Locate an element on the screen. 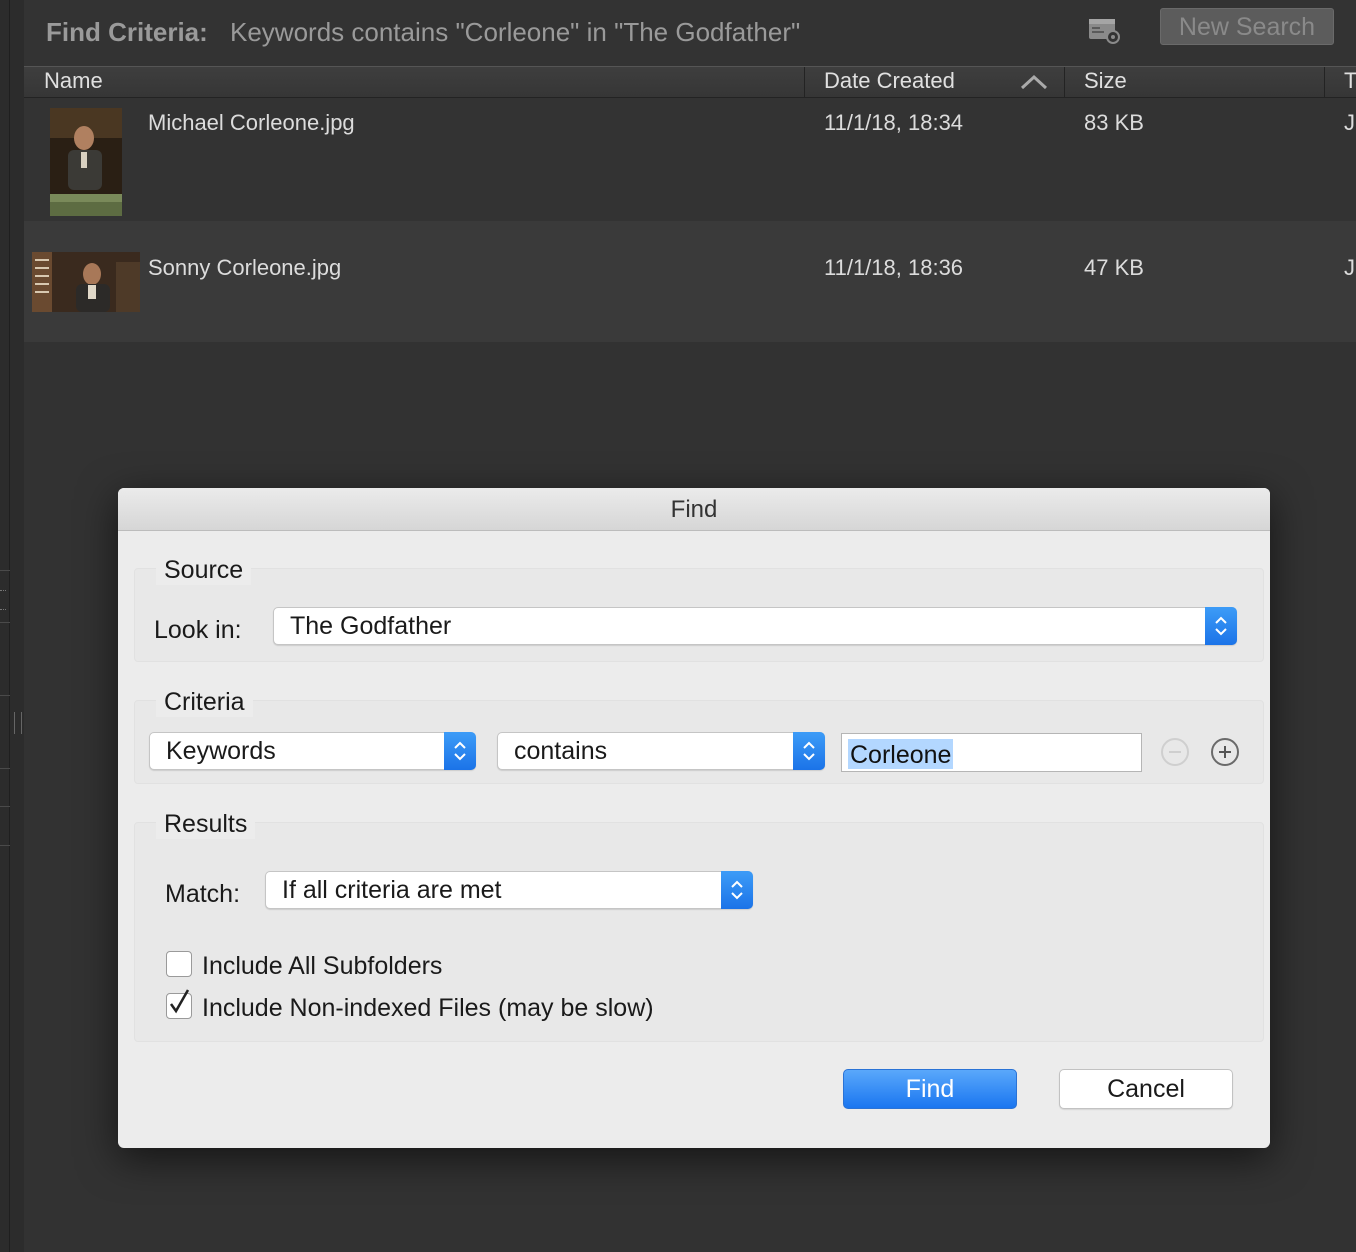 The height and width of the screenshot is (1252, 1356). match-select: If all criteria are met is located at coordinates (509, 890).